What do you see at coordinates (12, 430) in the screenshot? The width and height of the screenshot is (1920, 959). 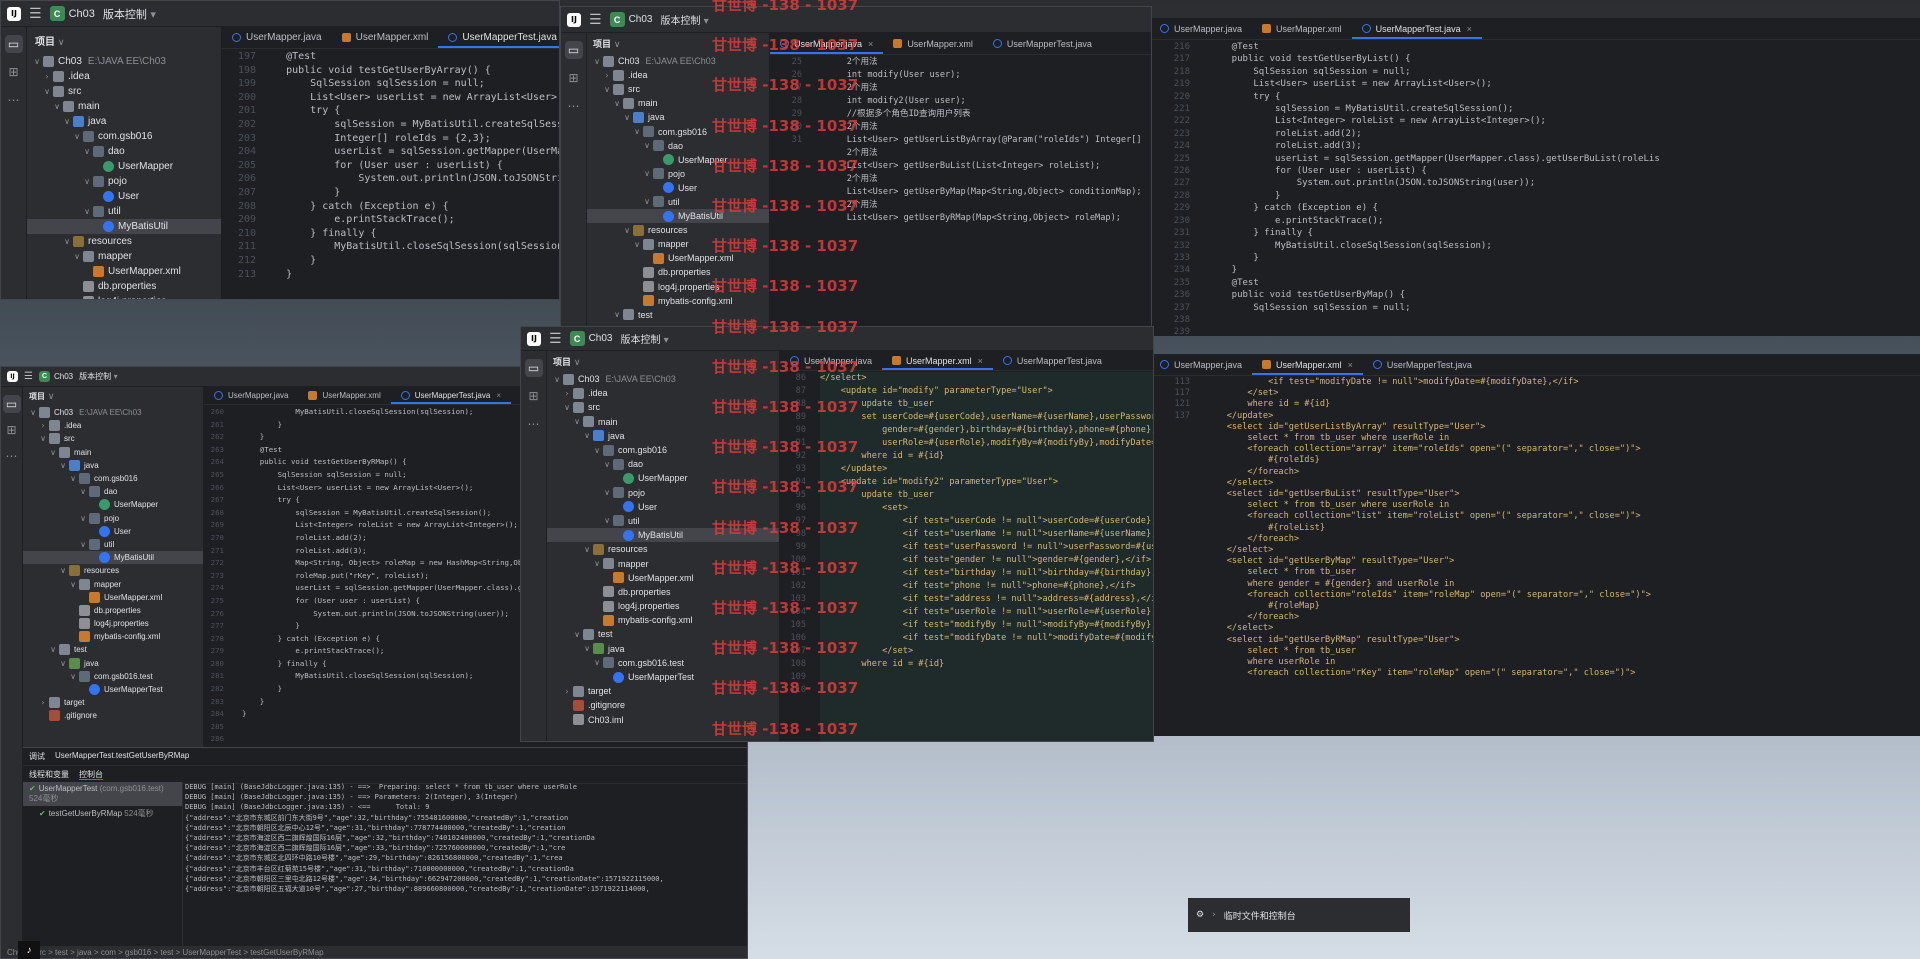 I see `structure-tool-icon: ⊞` at bounding box center [12, 430].